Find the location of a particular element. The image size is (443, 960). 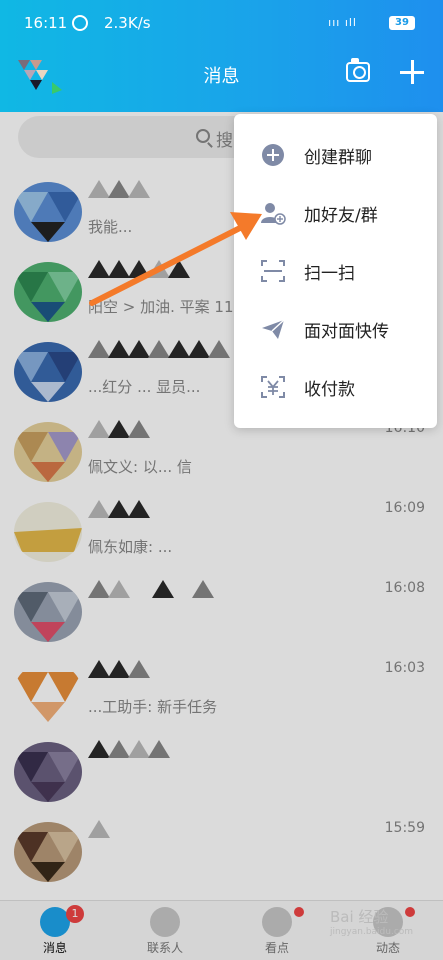

plus-icon is located at coordinates (412, 72).